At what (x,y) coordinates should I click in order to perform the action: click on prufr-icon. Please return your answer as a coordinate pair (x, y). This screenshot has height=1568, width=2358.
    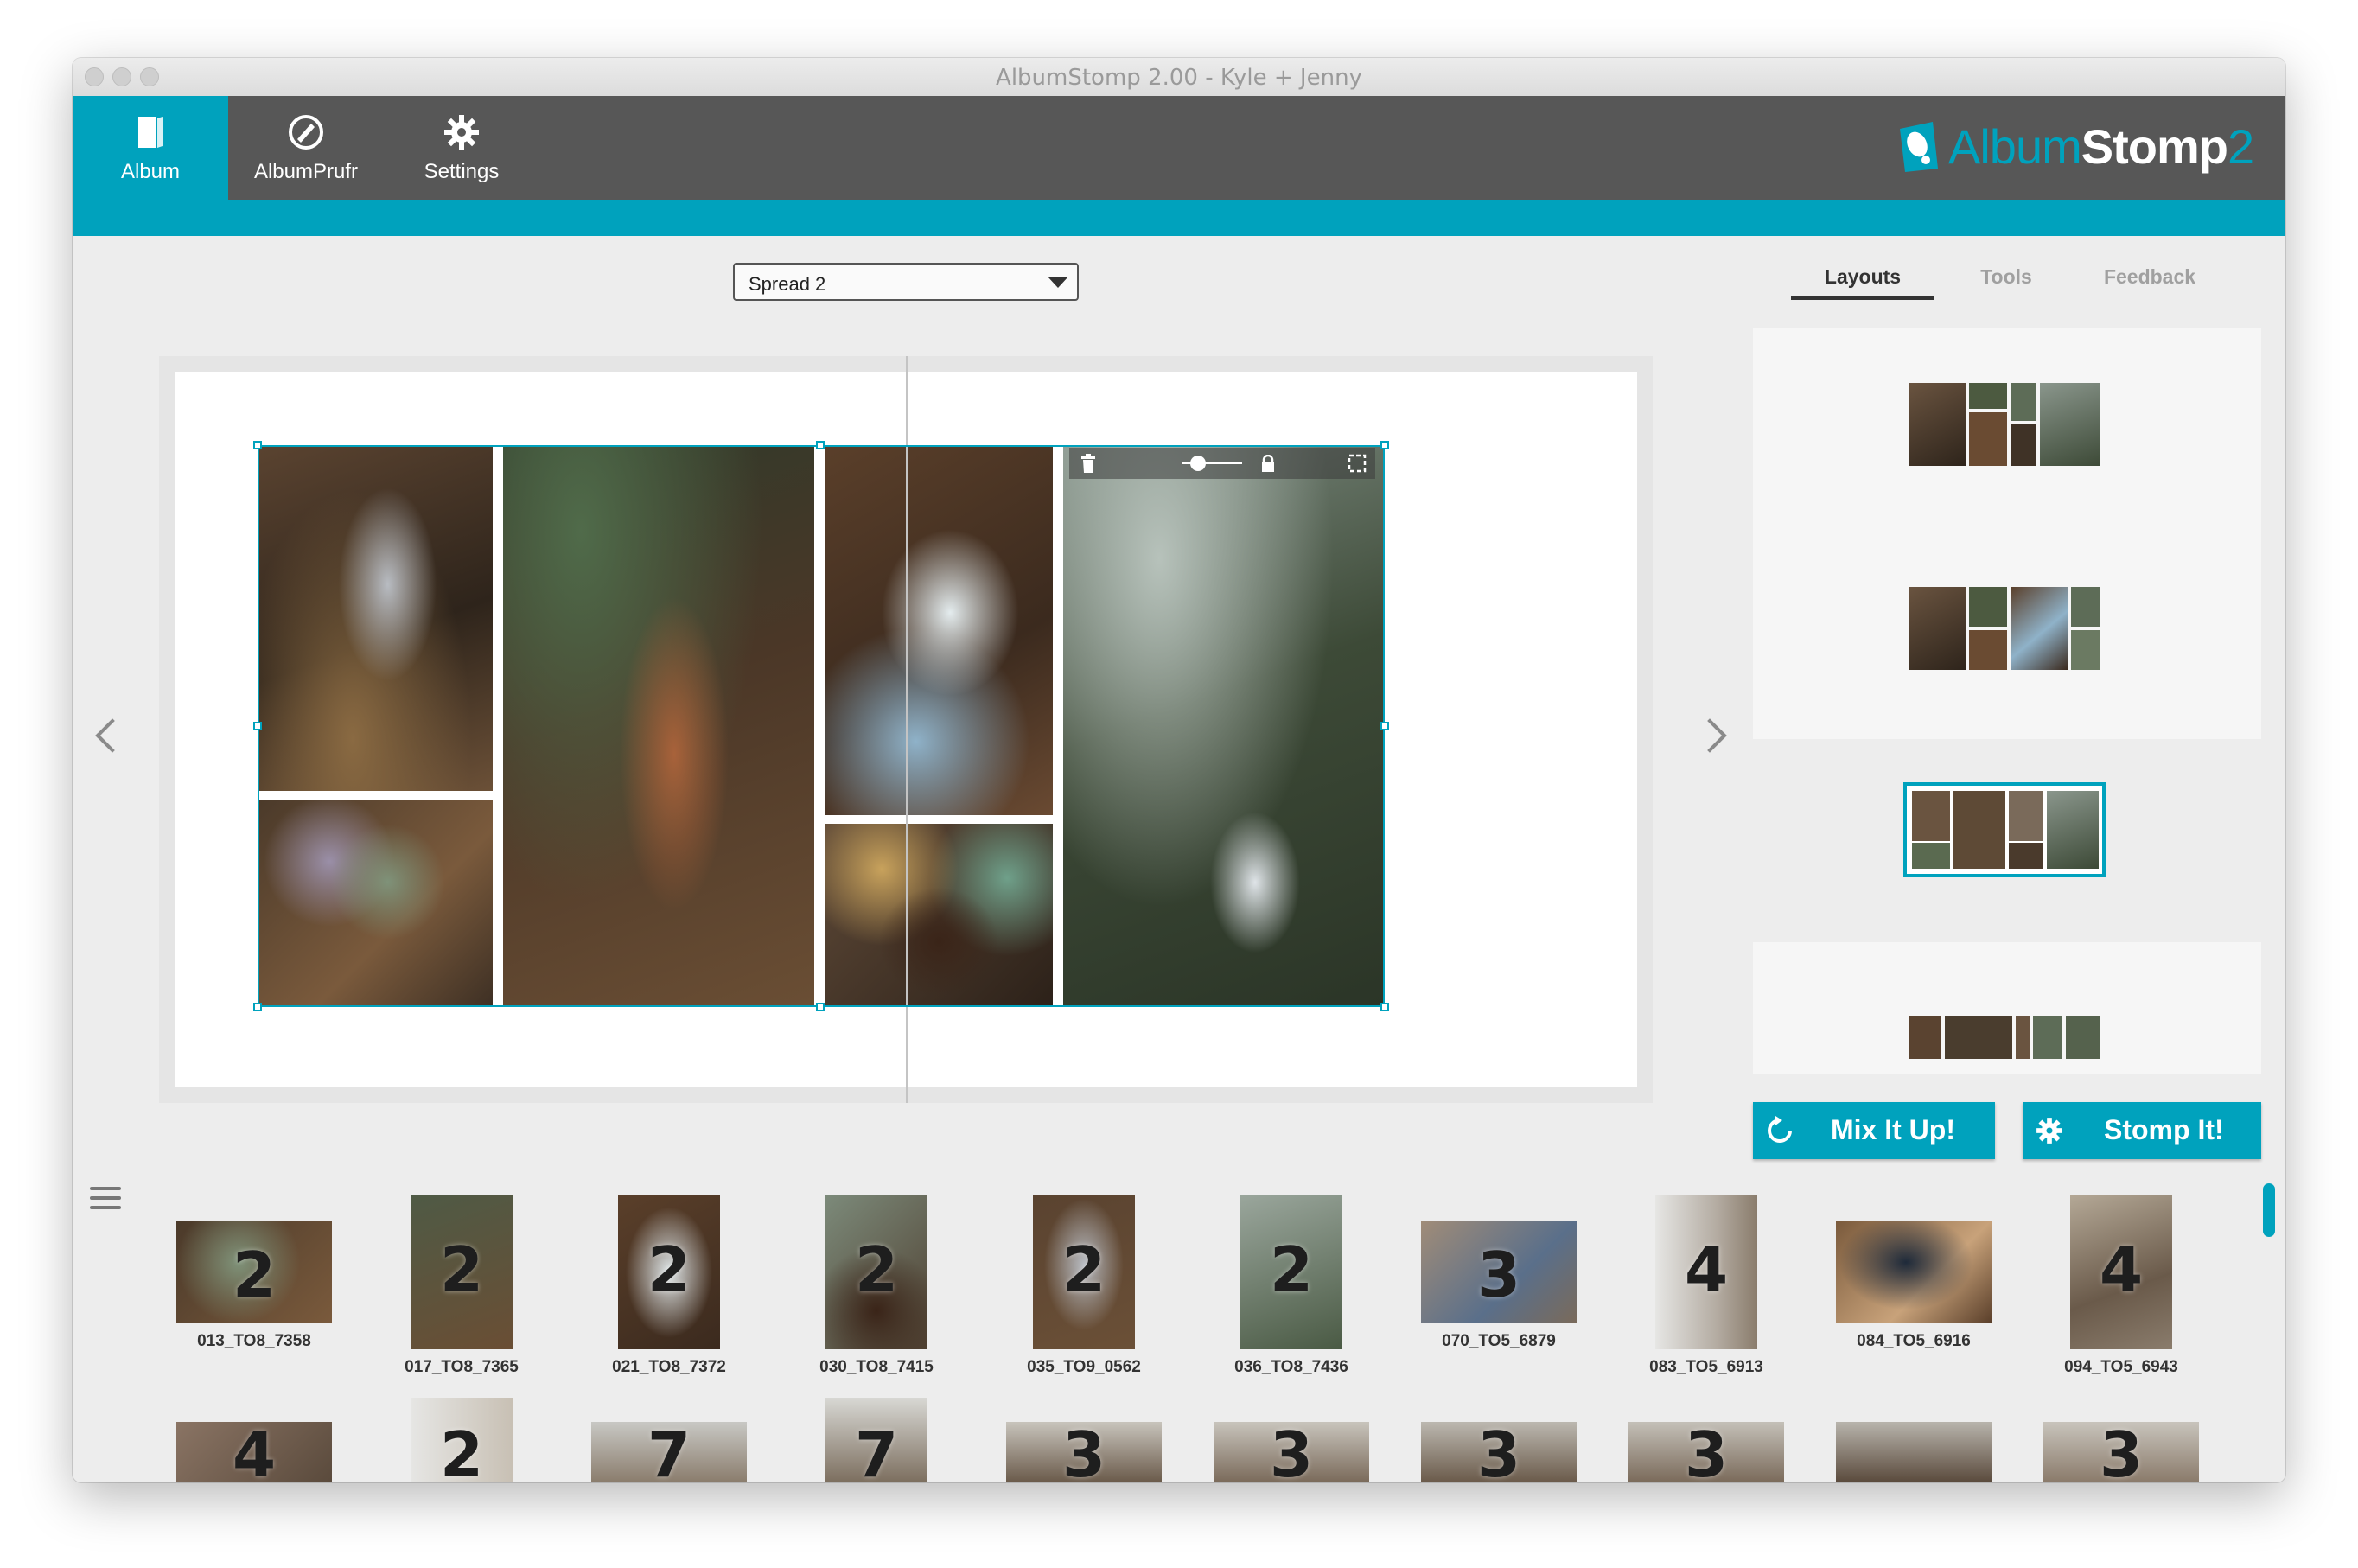
    Looking at the image, I should click on (306, 133).